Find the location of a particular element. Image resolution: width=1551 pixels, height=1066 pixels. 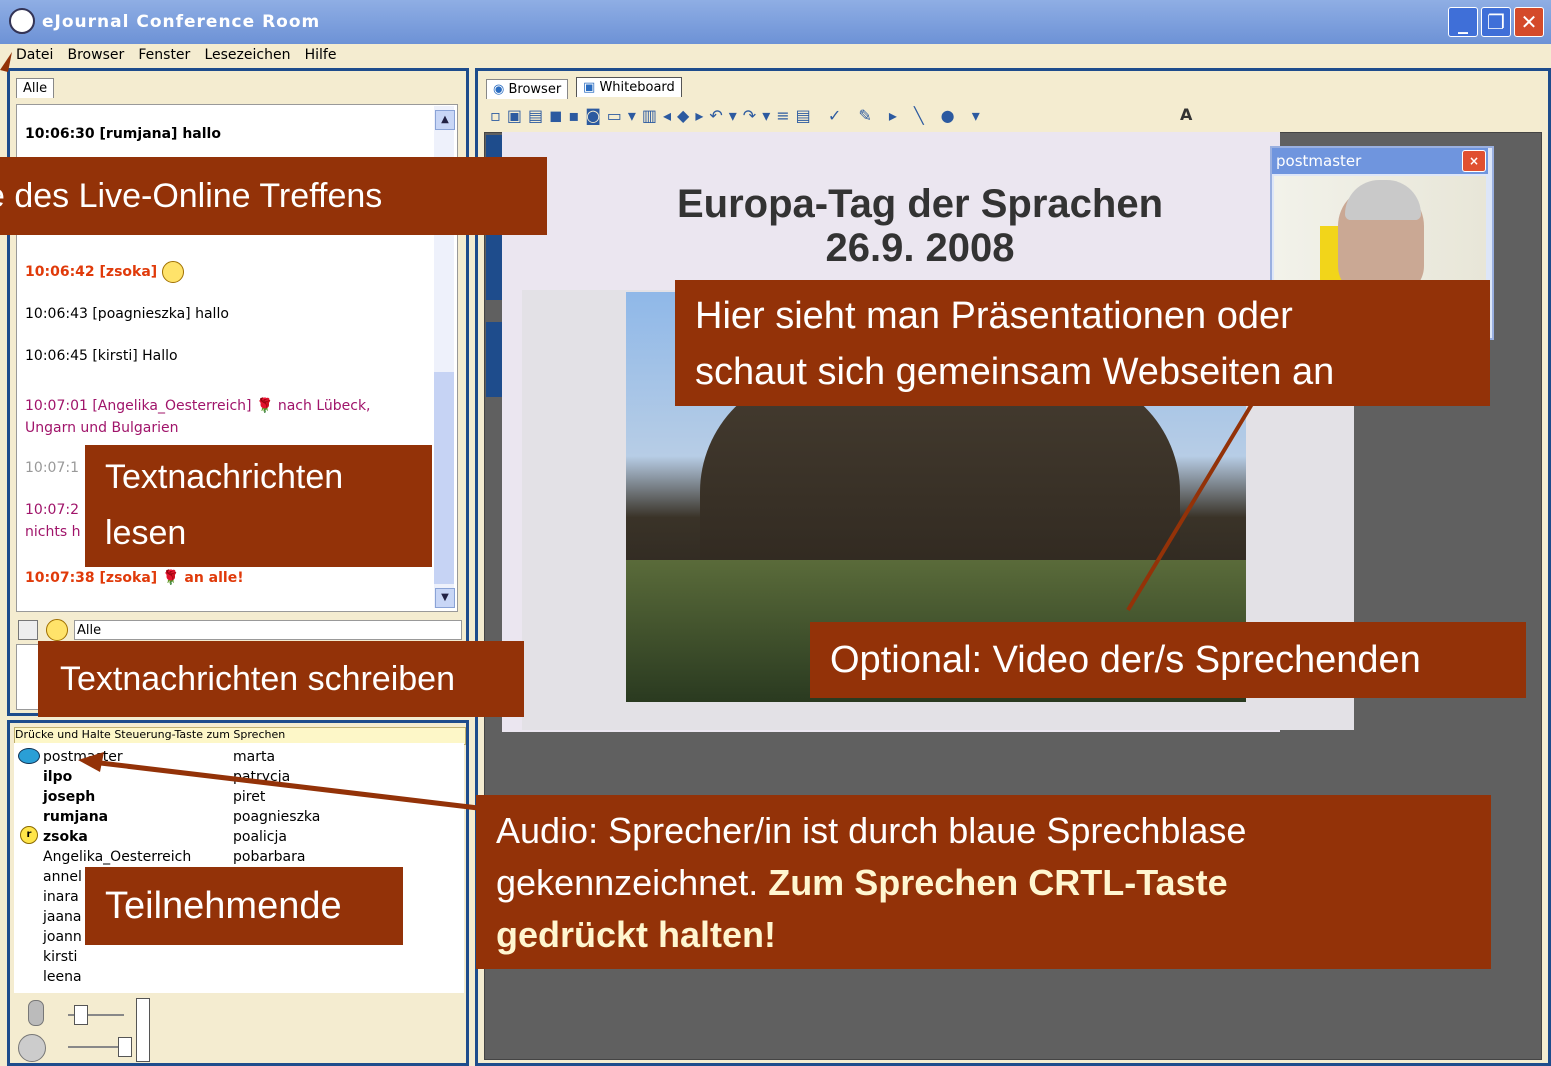

chat-message: 10:06:30 [rumjana] hallo is located at coordinates (123, 134).